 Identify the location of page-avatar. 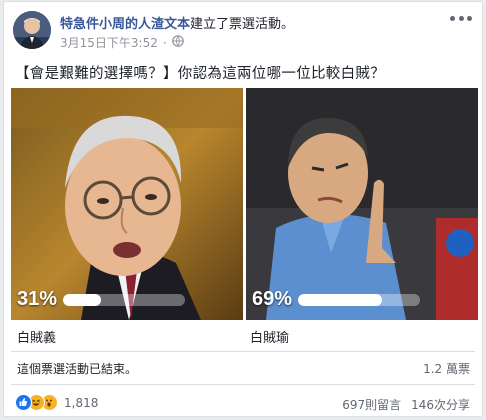
(32, 30).